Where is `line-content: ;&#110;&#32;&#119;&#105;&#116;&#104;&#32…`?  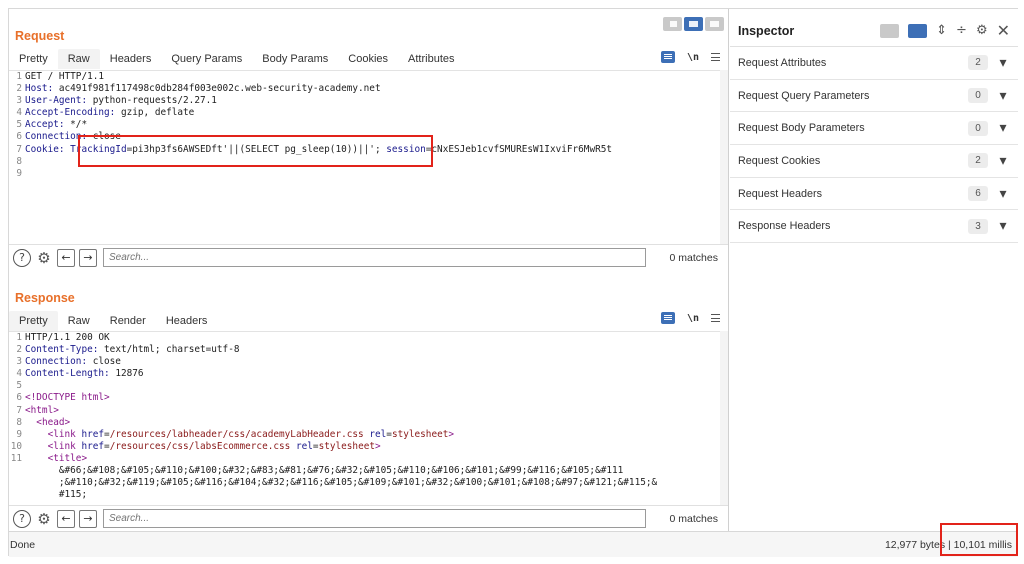
line-content: ;&#110;&#32;&#119;&#105;&#116;&#104;&#32… is located at coordinates (341, 483).